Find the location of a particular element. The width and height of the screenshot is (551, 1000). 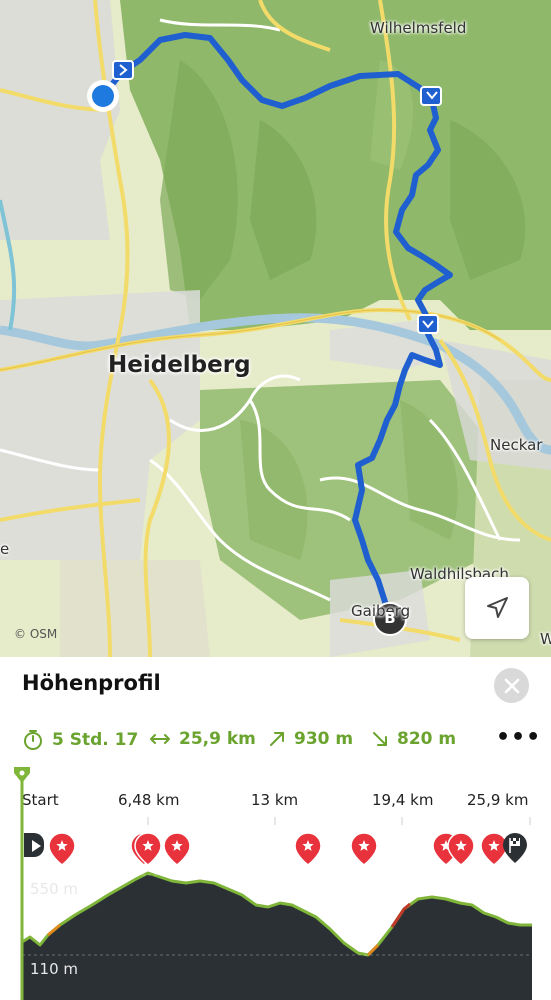

ascent-arrow-icon is located at coordinates (277, 739).